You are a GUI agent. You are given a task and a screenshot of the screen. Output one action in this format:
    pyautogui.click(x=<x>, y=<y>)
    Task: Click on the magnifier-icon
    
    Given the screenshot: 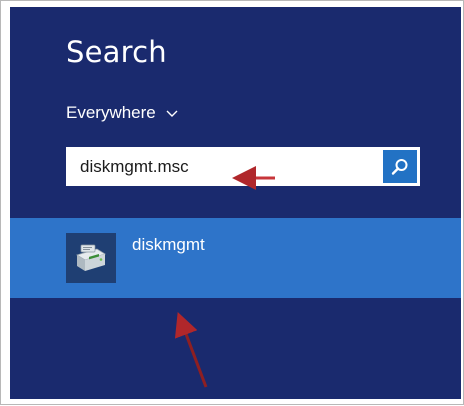 What is the action you would take?
    pyautogui.click(x=399, y=166)
    